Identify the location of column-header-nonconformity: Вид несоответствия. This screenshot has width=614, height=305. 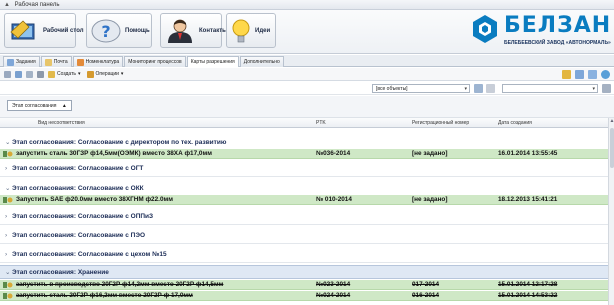
(61, 123).